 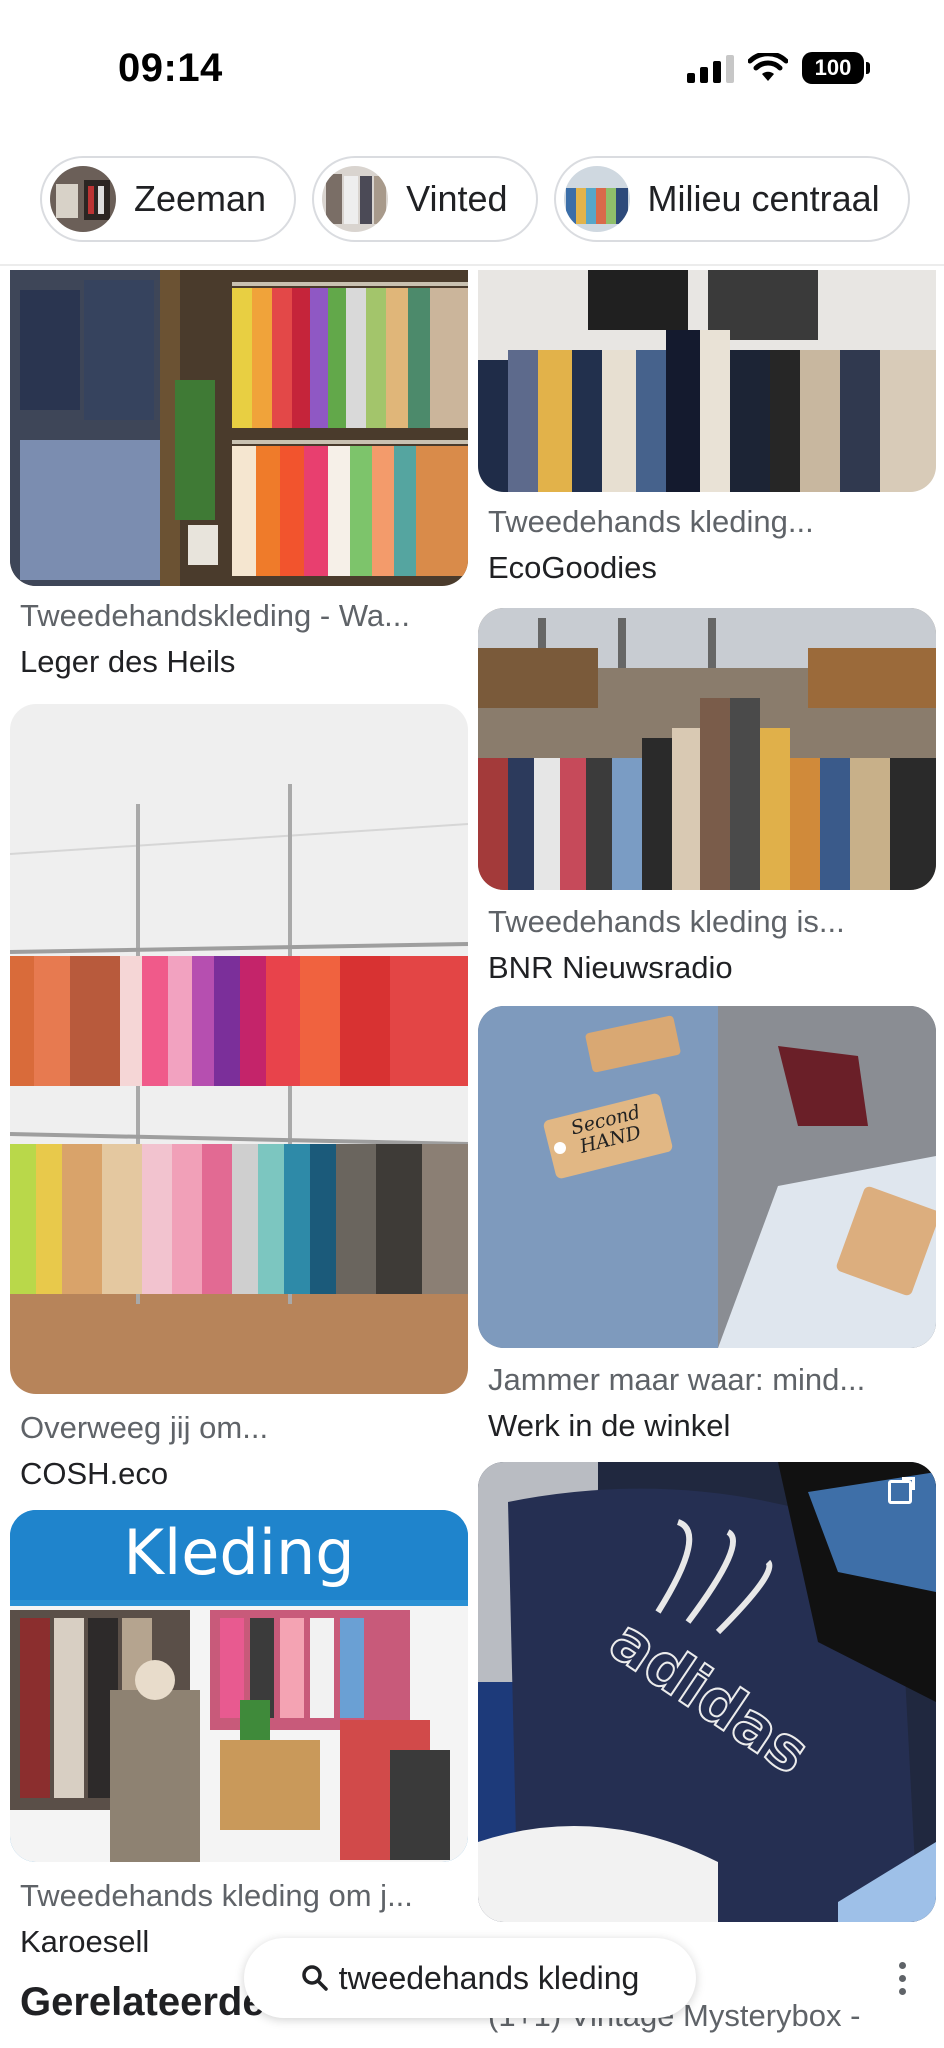 I want to click on result-card: Tweedehands kleding... EcoGoodies, so click(x=707, y=430).